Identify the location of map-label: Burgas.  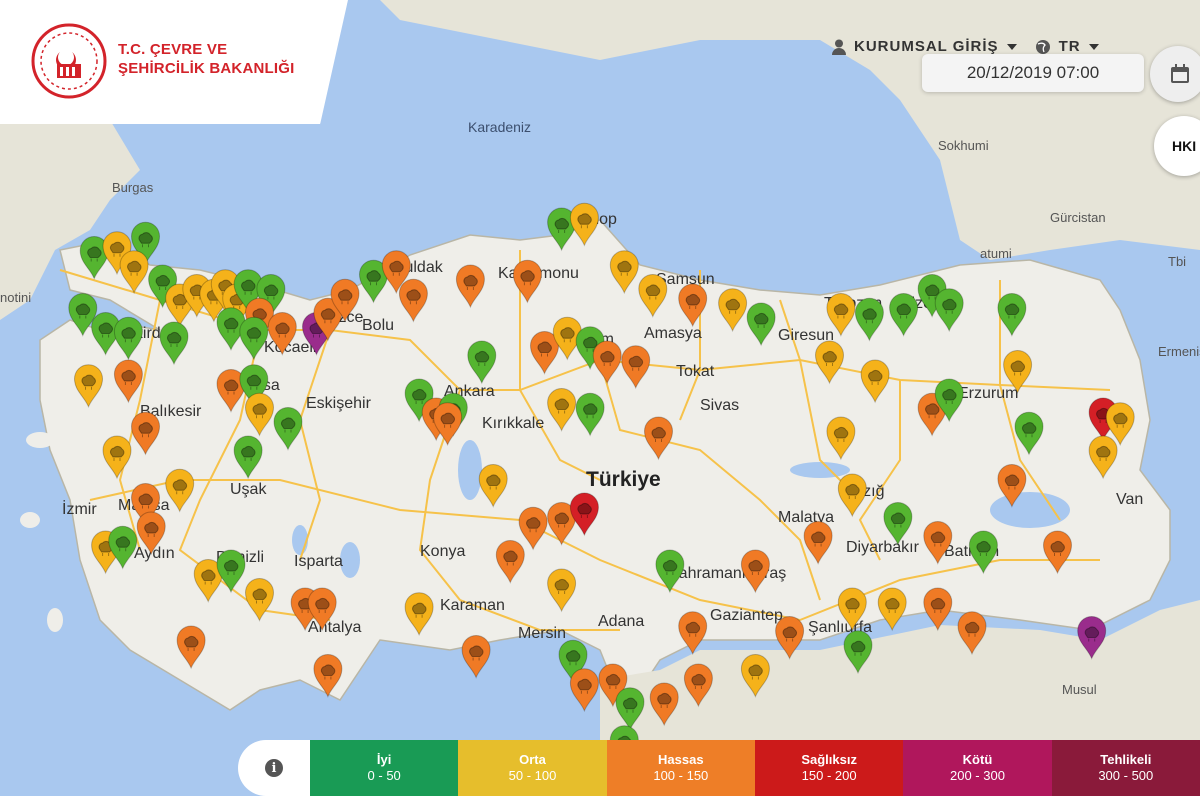
(133, 187).